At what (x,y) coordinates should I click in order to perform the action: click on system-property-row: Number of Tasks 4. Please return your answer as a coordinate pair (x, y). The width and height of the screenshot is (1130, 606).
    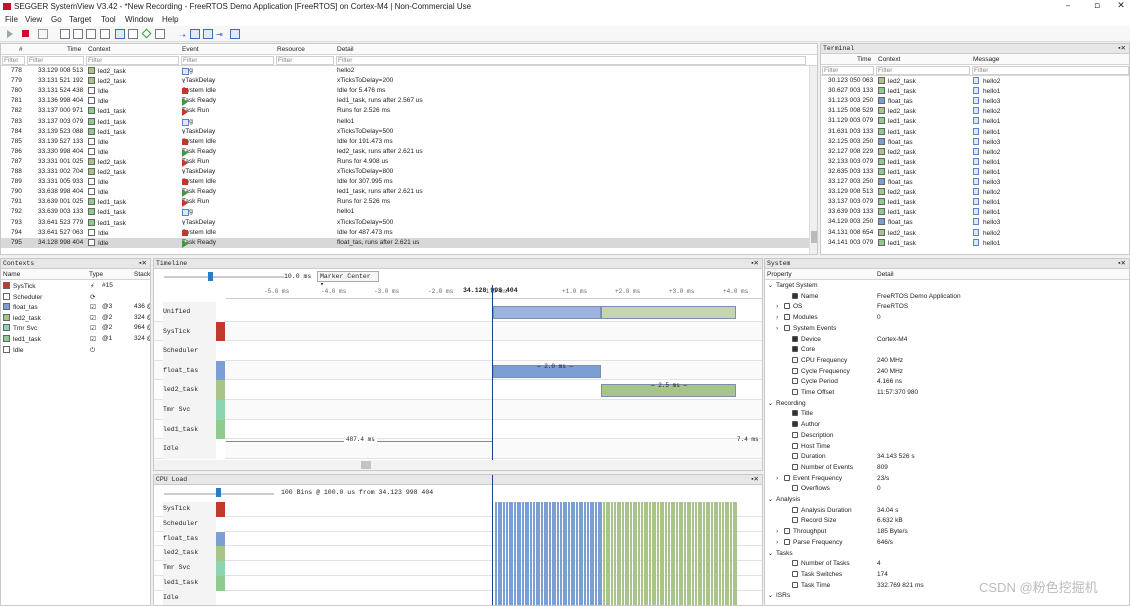
    Looking at the image, I should click on (947, 564).